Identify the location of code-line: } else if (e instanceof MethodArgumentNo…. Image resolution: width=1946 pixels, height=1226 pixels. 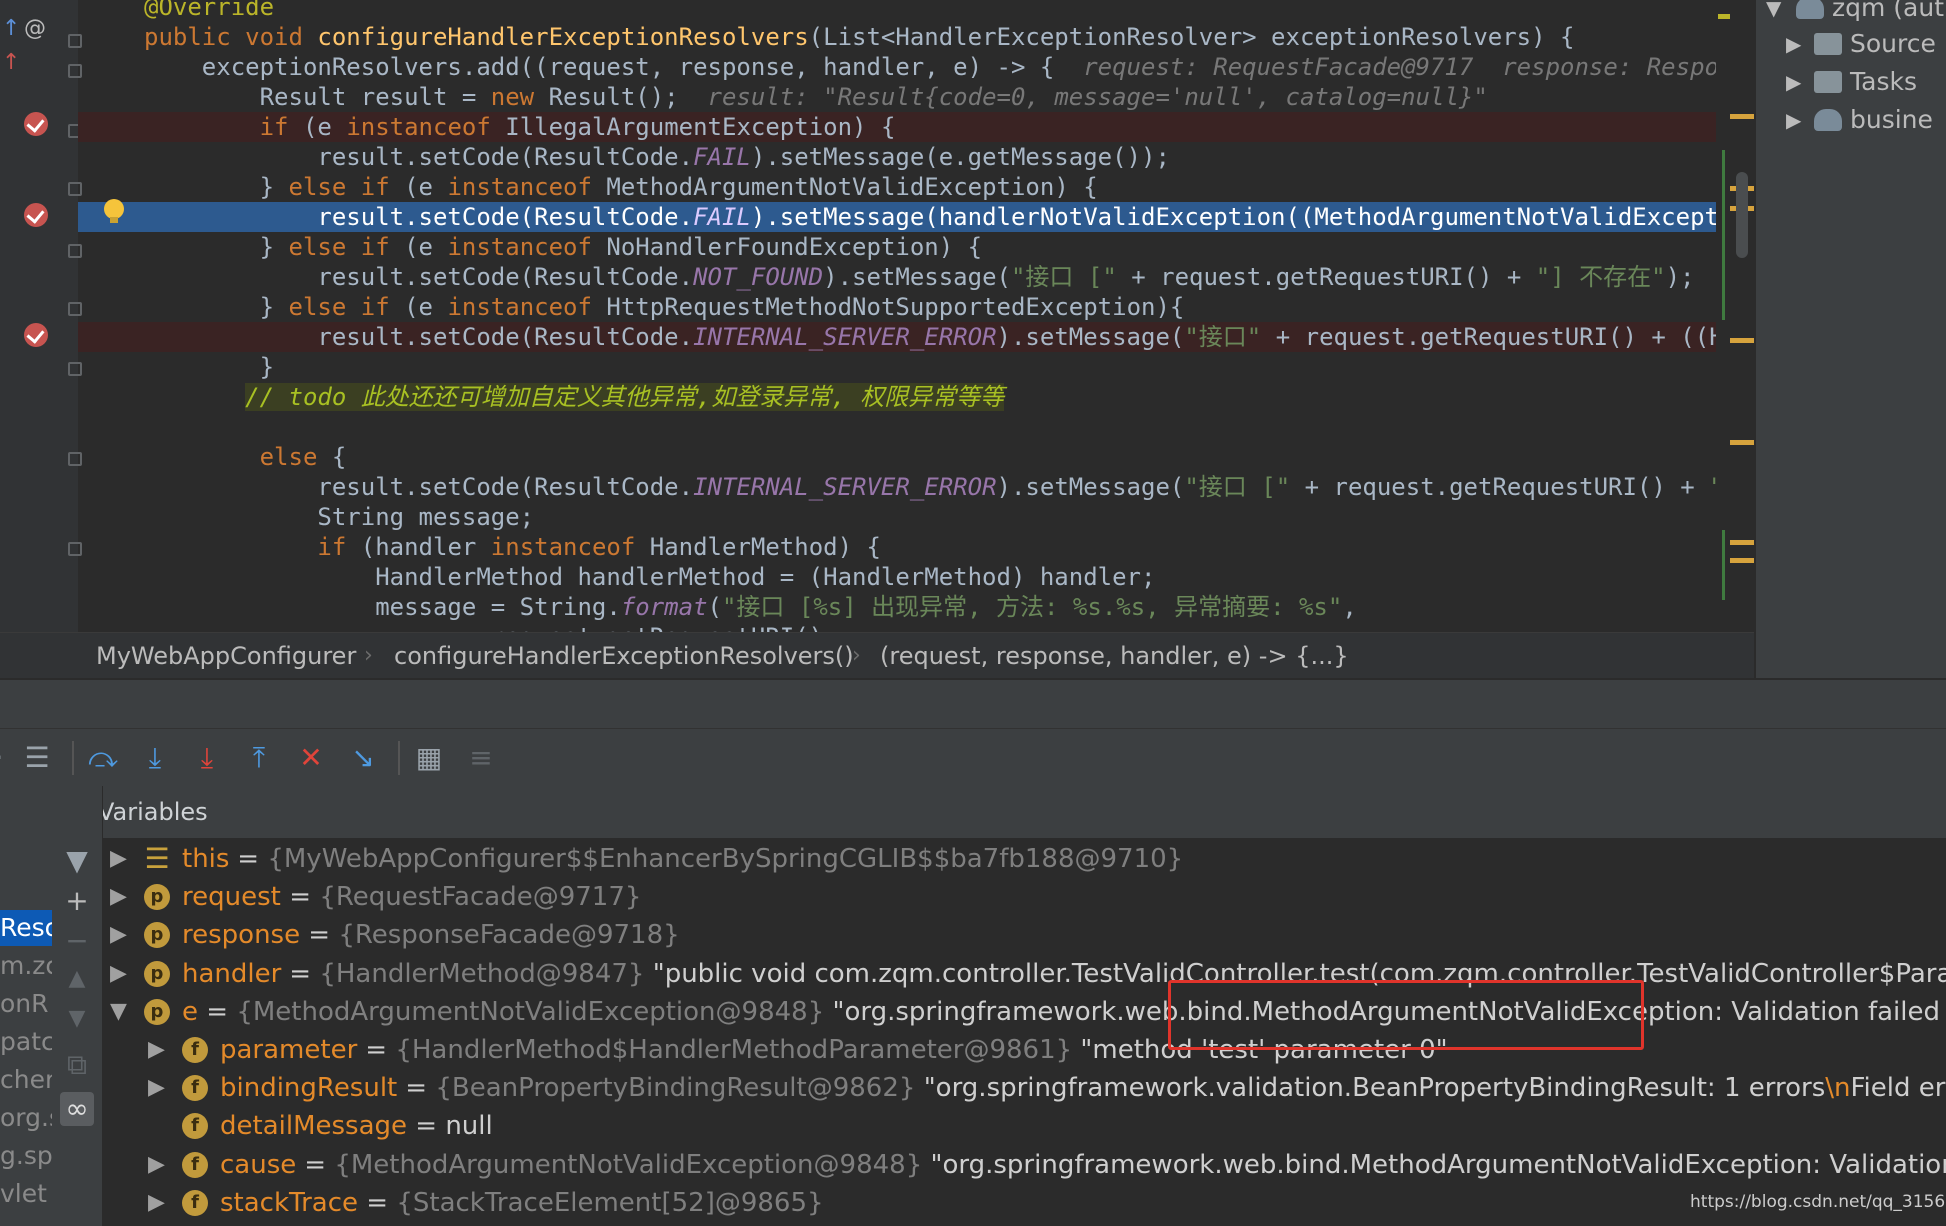
(897, 187).